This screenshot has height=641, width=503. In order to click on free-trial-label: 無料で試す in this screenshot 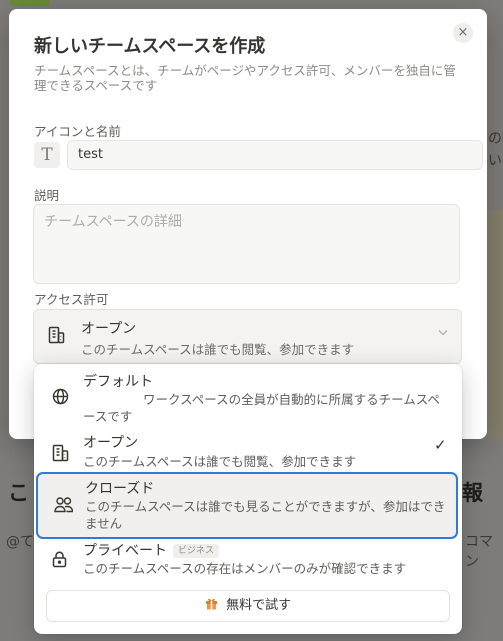, I will do `click(259, 605)`.